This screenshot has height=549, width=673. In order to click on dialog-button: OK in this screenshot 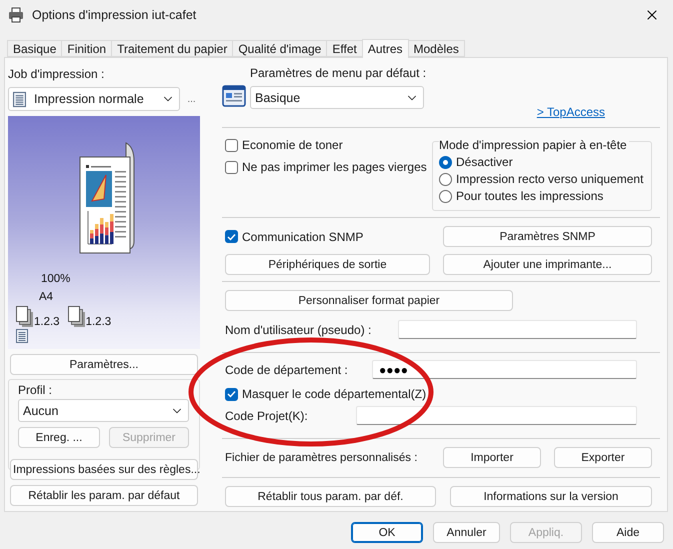, I will do `click(387, 532)`.